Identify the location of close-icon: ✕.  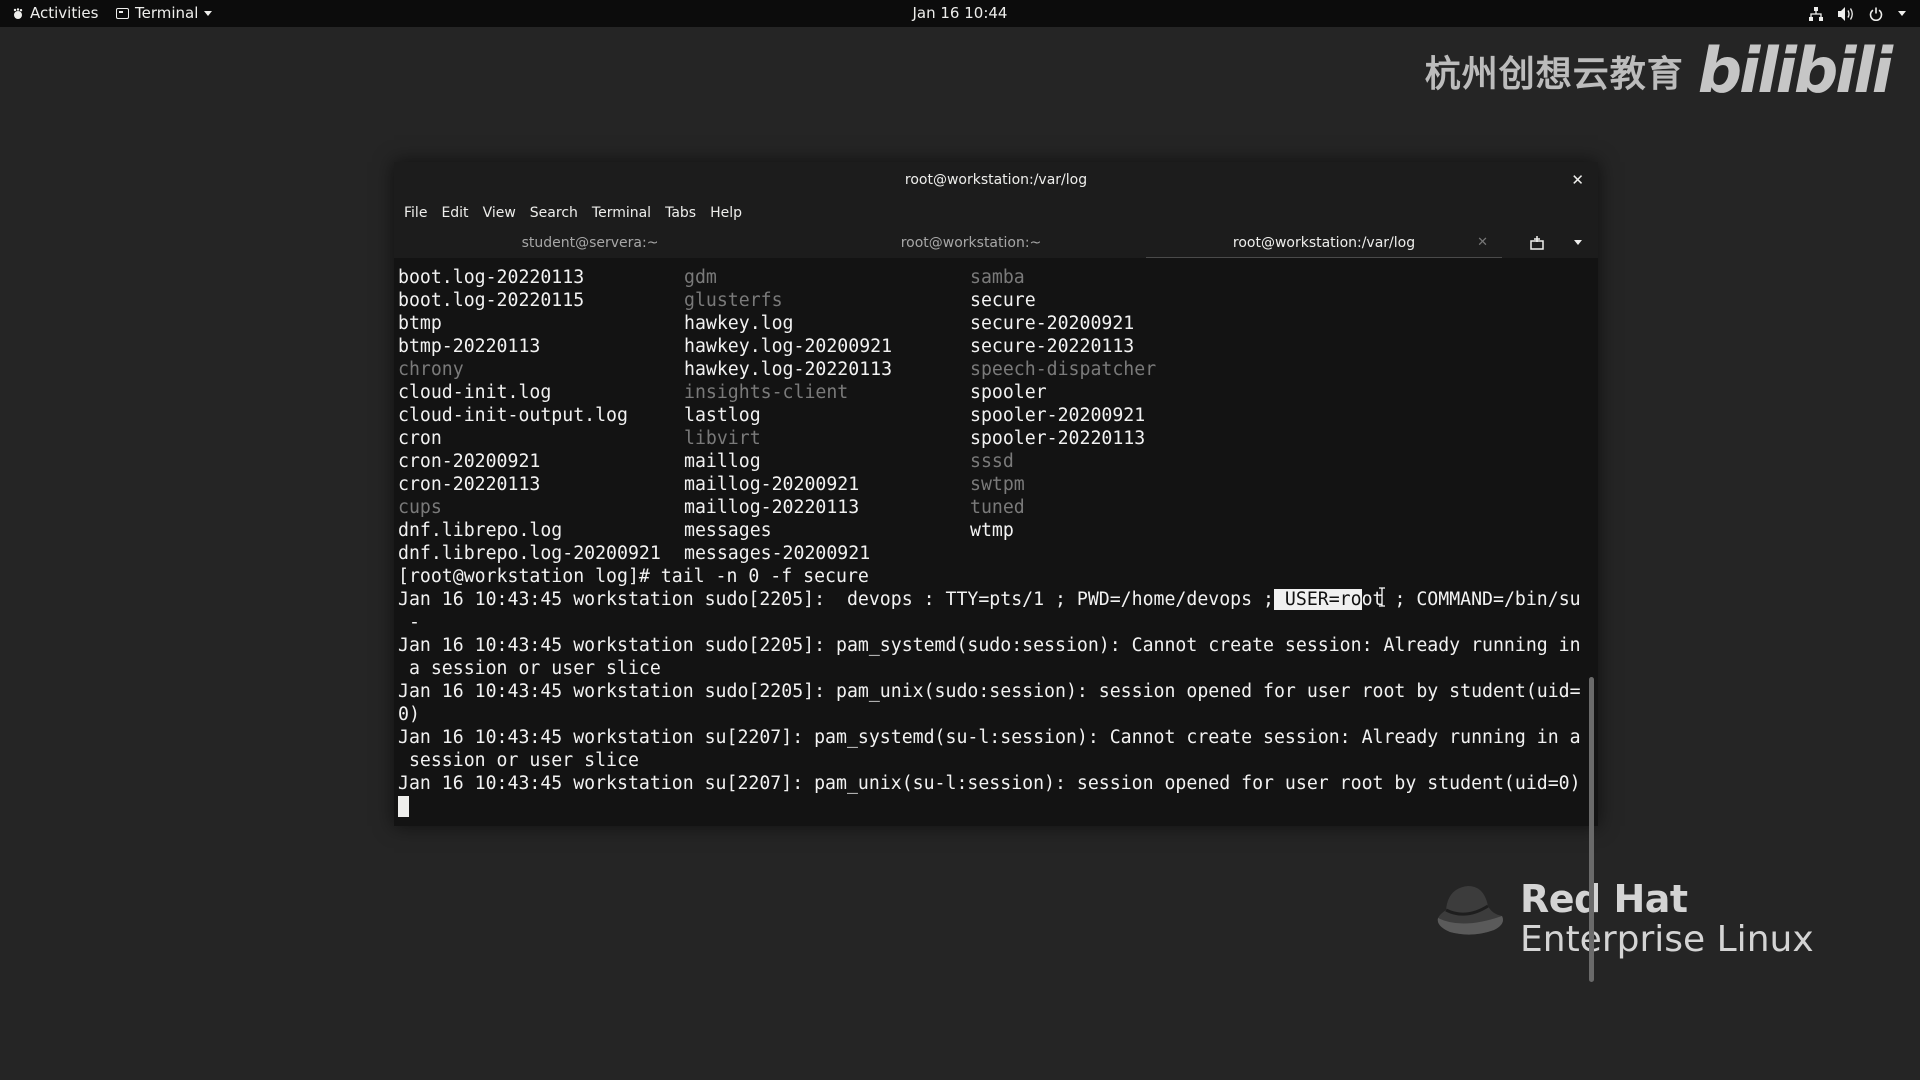
(1577, 180).